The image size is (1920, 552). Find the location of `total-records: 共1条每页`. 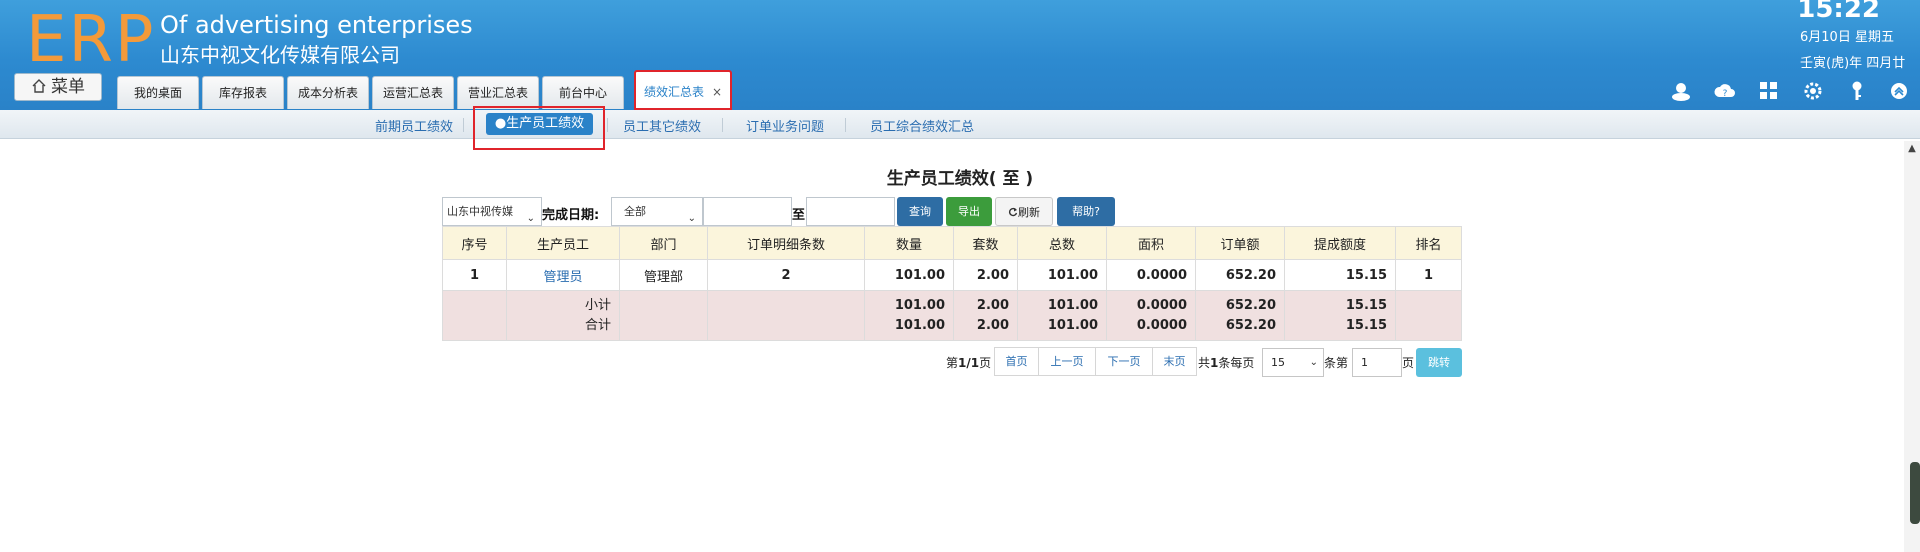

total-records: 共1条每页 is located at coordinates (1226, 362).